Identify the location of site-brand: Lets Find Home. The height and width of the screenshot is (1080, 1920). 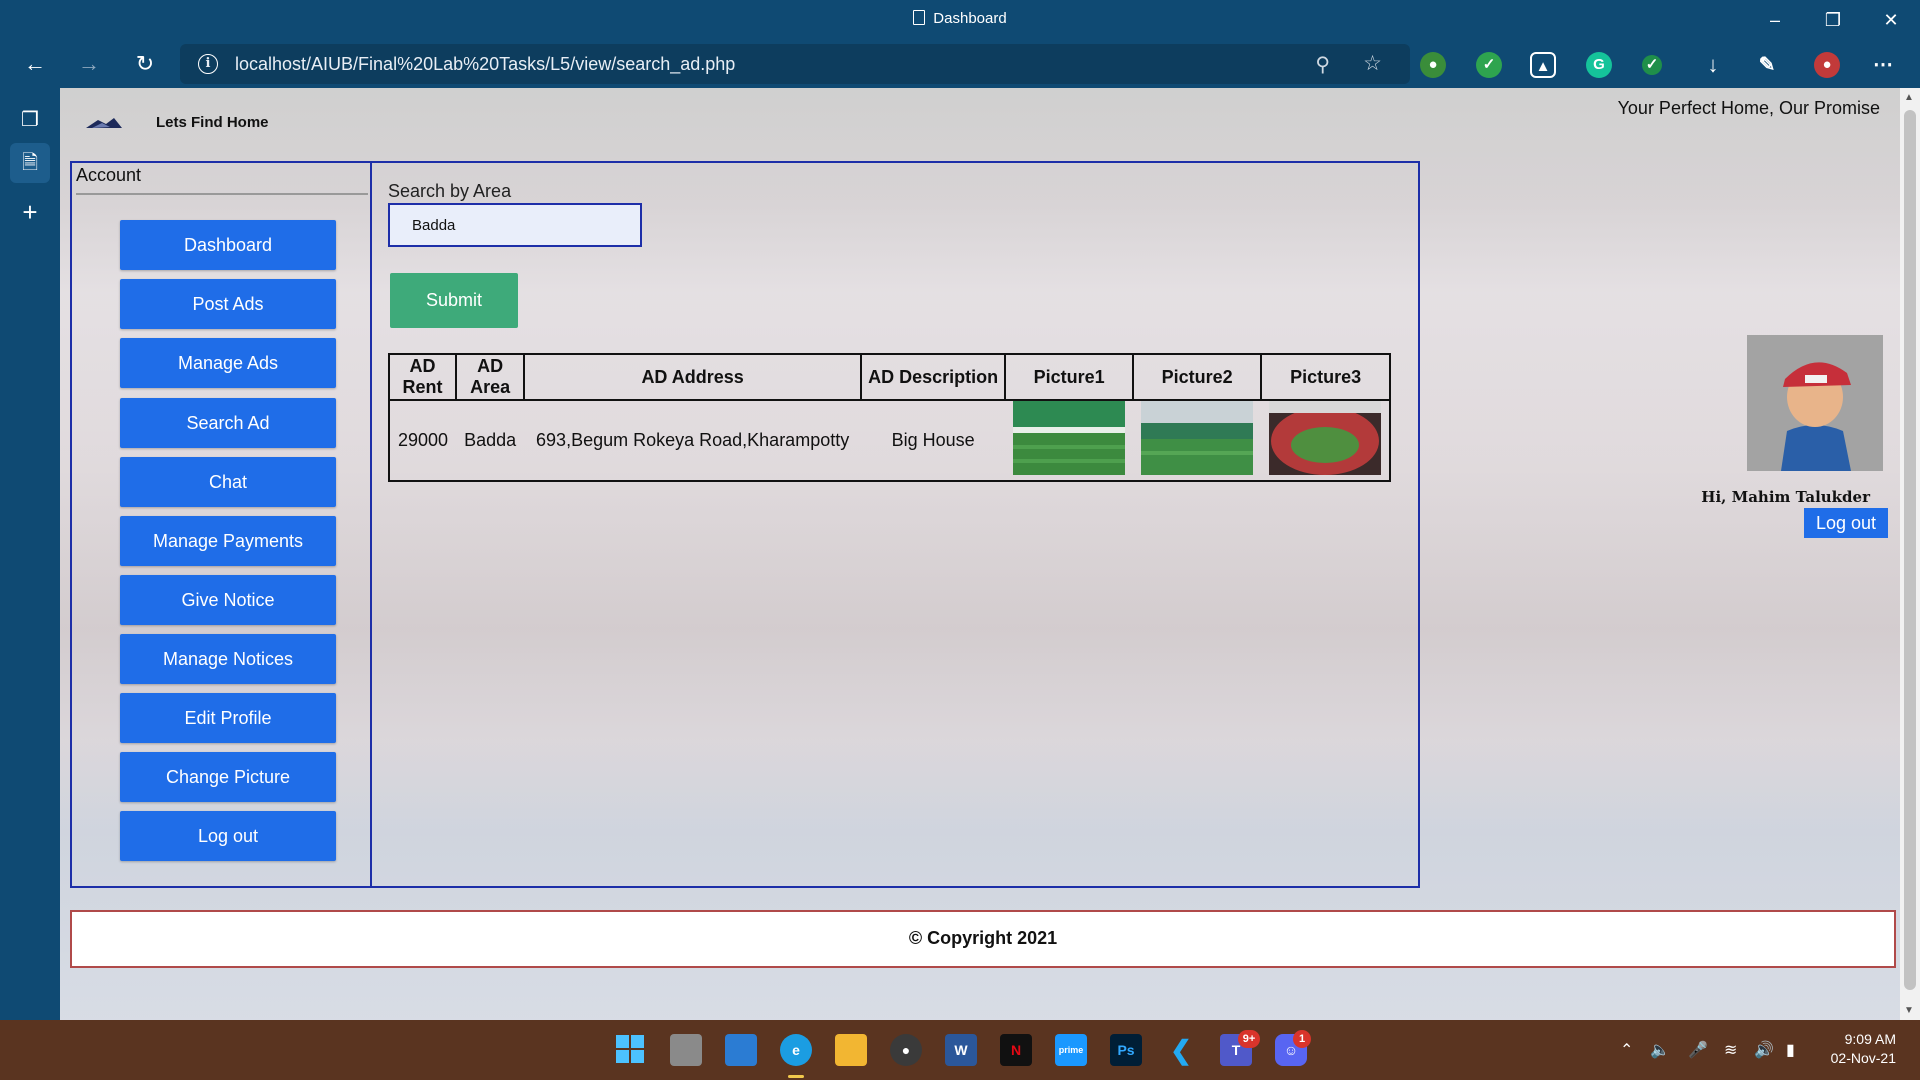
(212, 122).